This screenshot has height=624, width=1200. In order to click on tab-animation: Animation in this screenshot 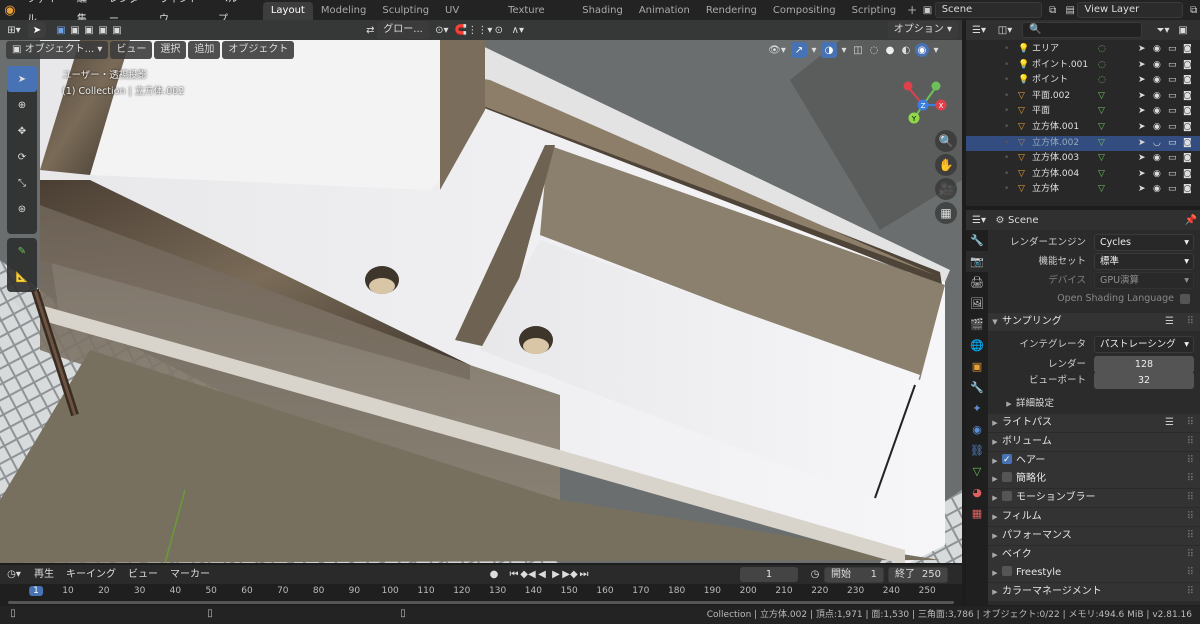, I will do `click(664, 11)`.